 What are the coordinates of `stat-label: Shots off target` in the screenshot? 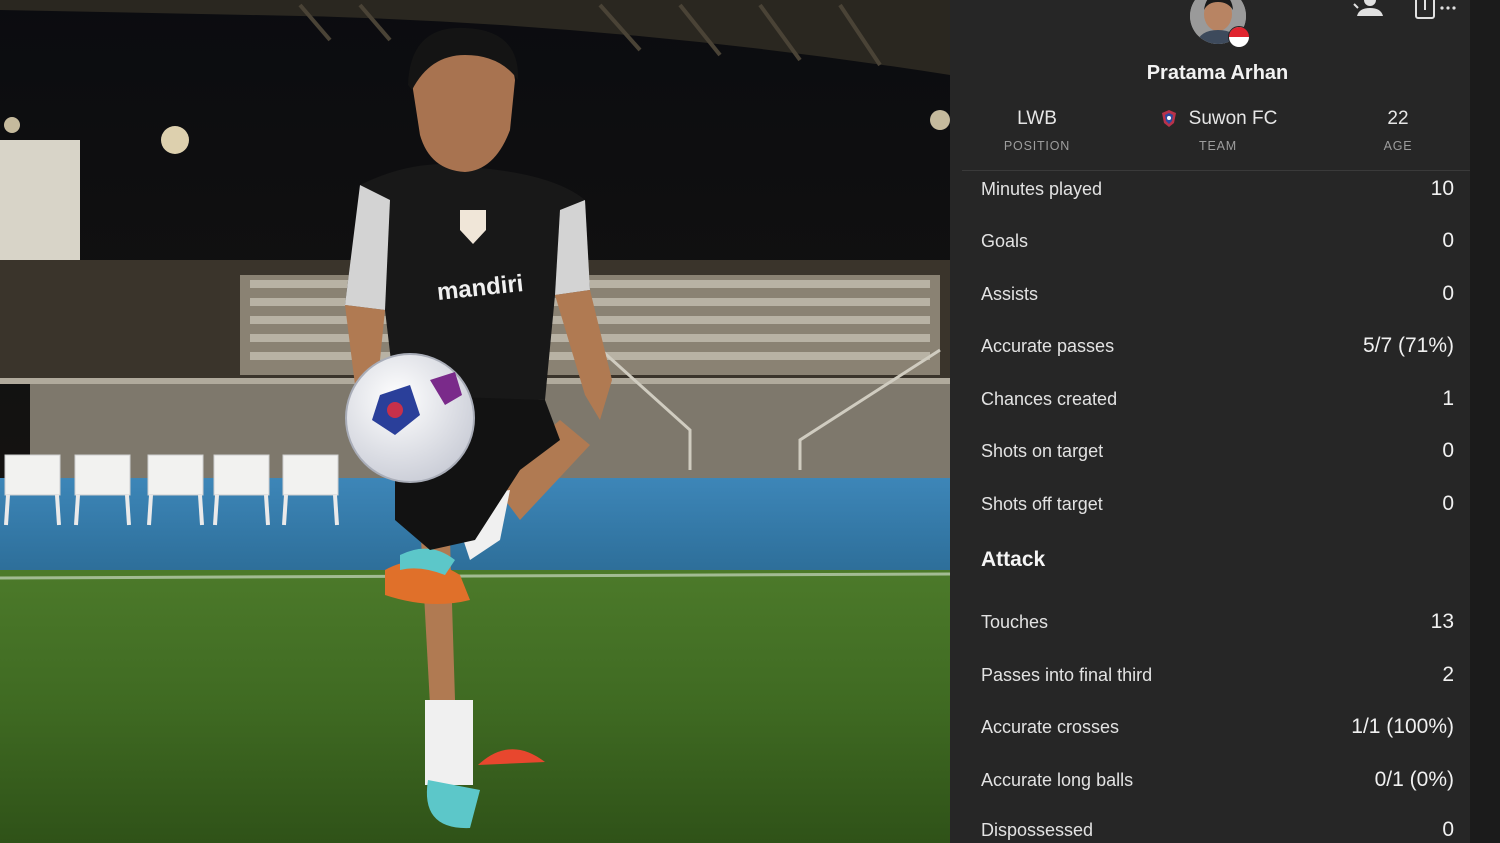 It's located at (1042, 503).